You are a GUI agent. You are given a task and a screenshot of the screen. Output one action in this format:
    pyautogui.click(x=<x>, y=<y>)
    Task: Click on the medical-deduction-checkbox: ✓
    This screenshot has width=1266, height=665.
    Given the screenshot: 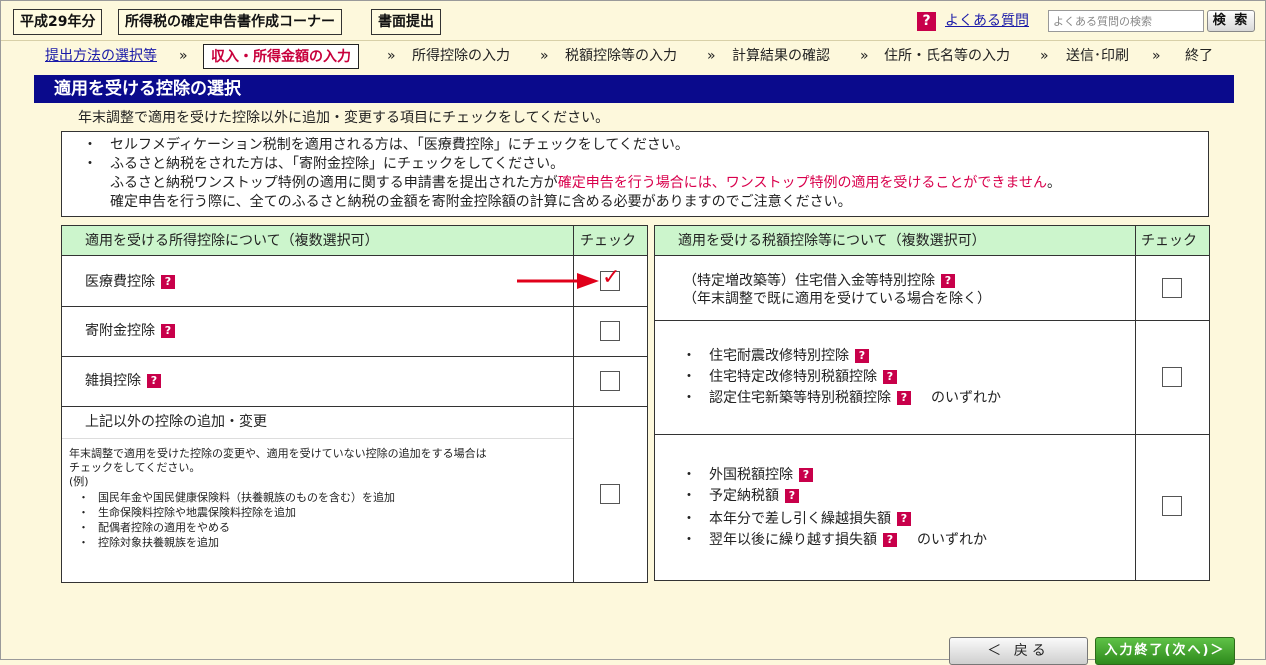 What is the action you would take?
    pyautogui.click(x=610, y=278)
    